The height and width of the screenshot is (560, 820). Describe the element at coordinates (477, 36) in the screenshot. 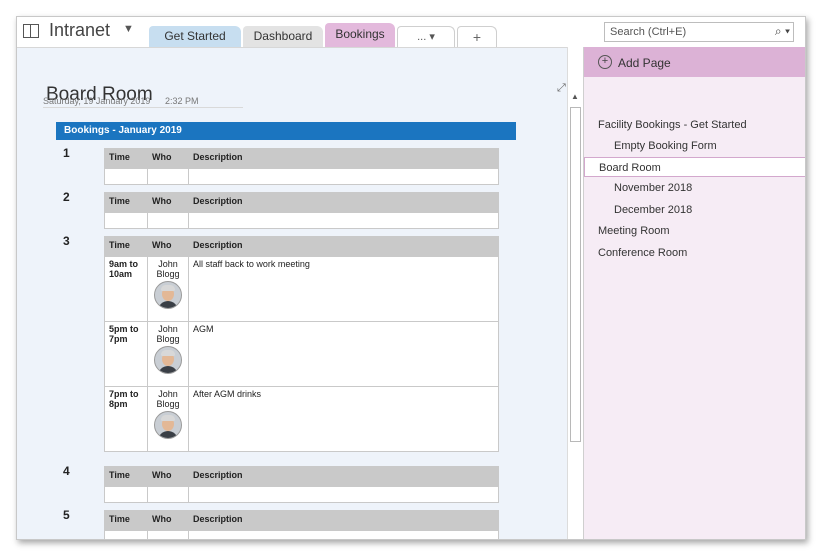

I see `add-section-button: +` at that location.